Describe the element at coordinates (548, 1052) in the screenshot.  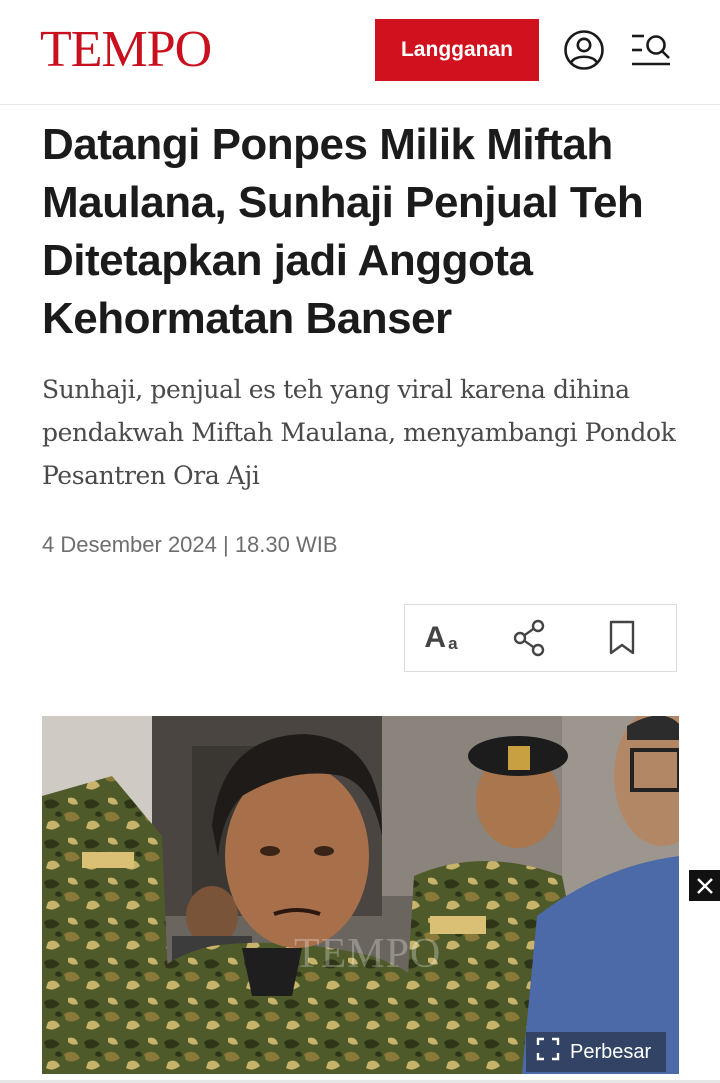
I see `expand-icon` at that location.